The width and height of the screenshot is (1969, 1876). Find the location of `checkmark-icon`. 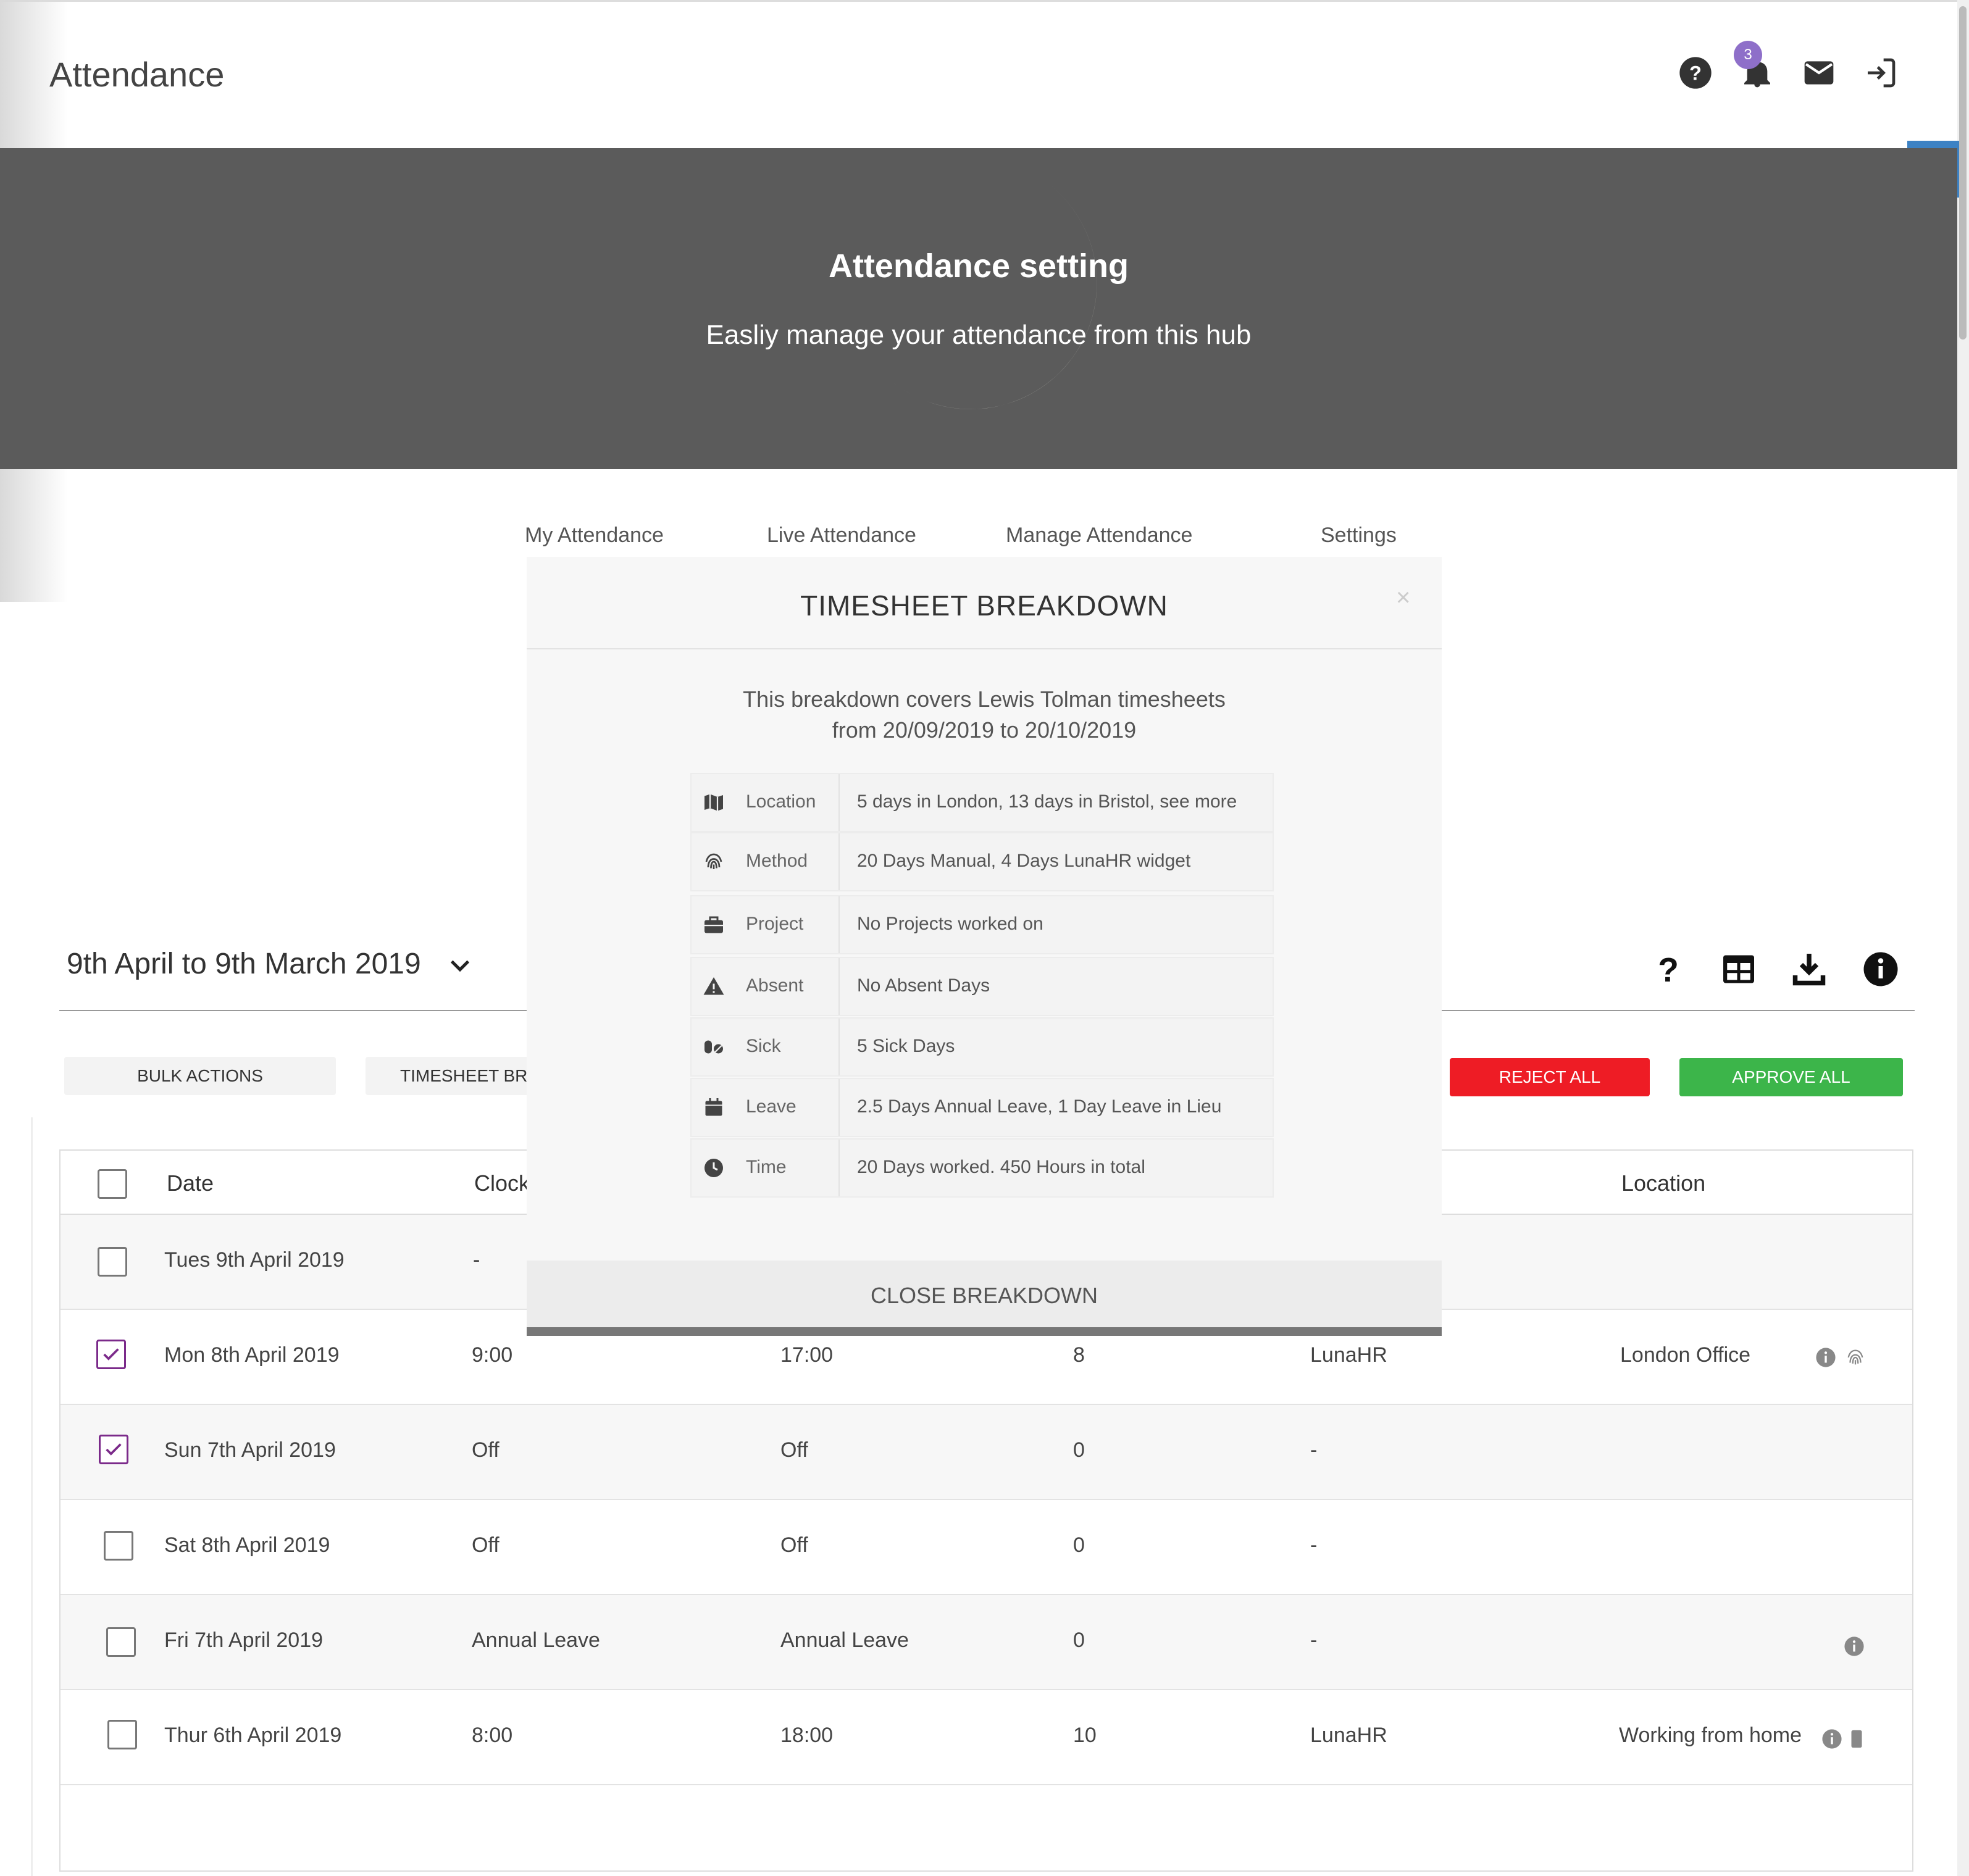

checkmark-icon is located at coordinates (111, 1354).